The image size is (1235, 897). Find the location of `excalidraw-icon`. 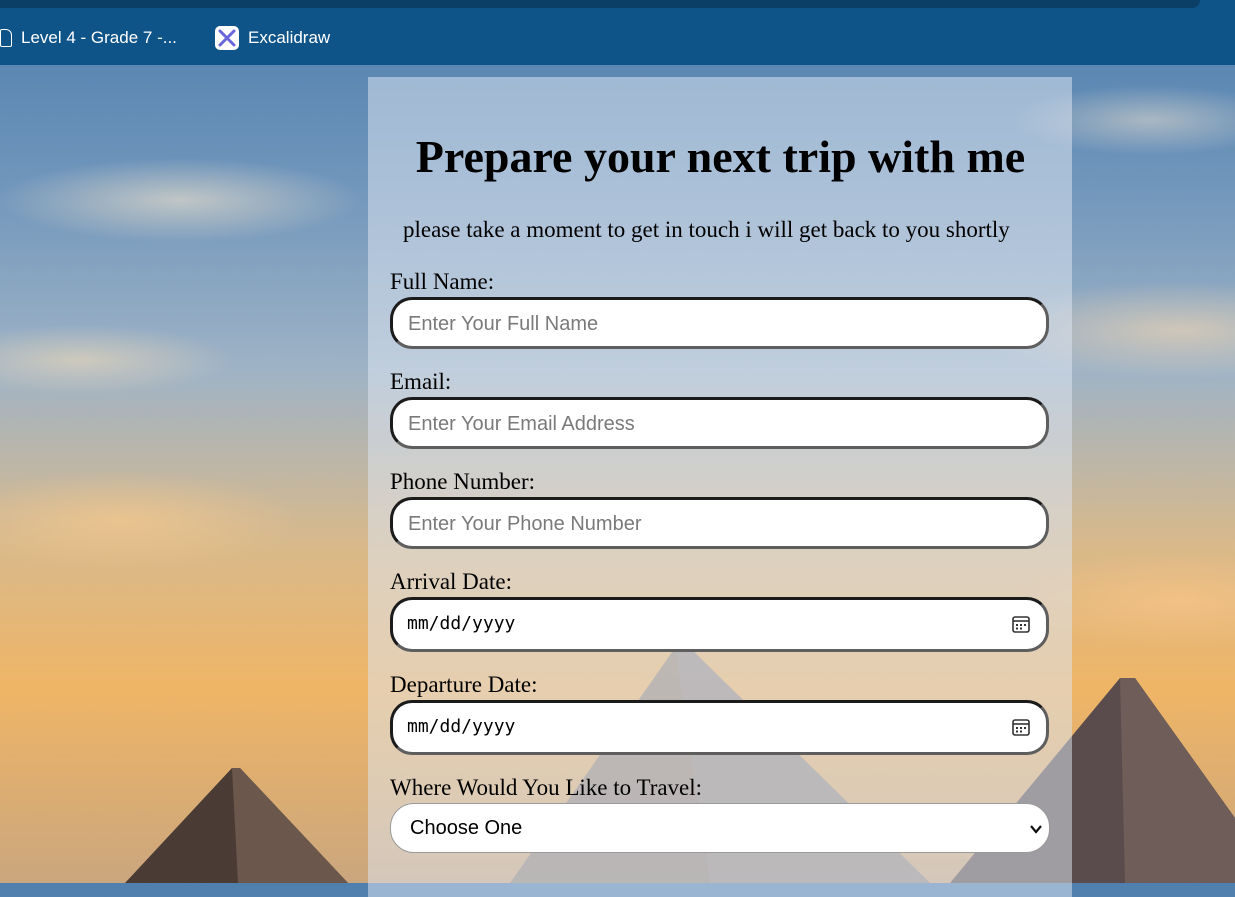

excalidraw-icon is located at coordinates (227, 38).